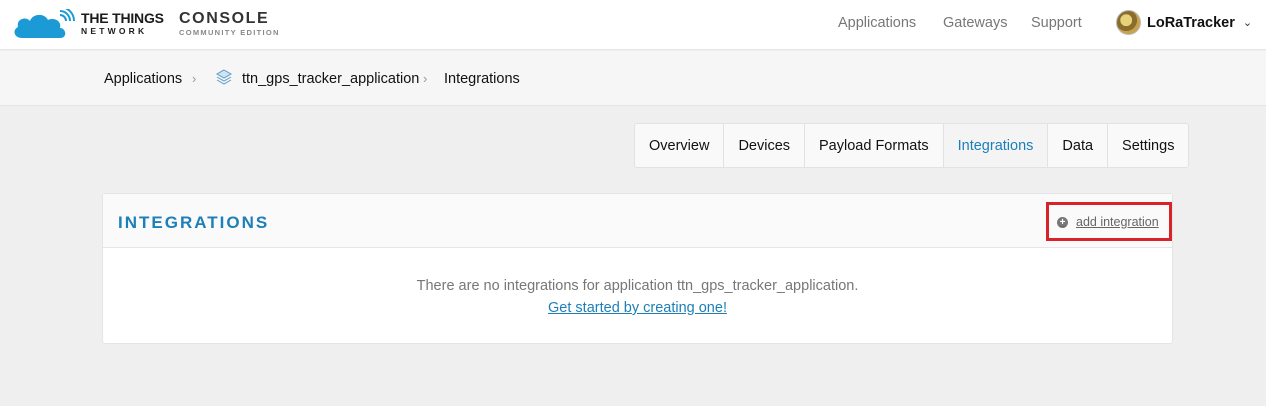 The image size is (1266, 406). What do you see at coordinates (1062, 222) in the screenshot?
I see `plus-circle-icon: +` at bounding box center [1062, 222].